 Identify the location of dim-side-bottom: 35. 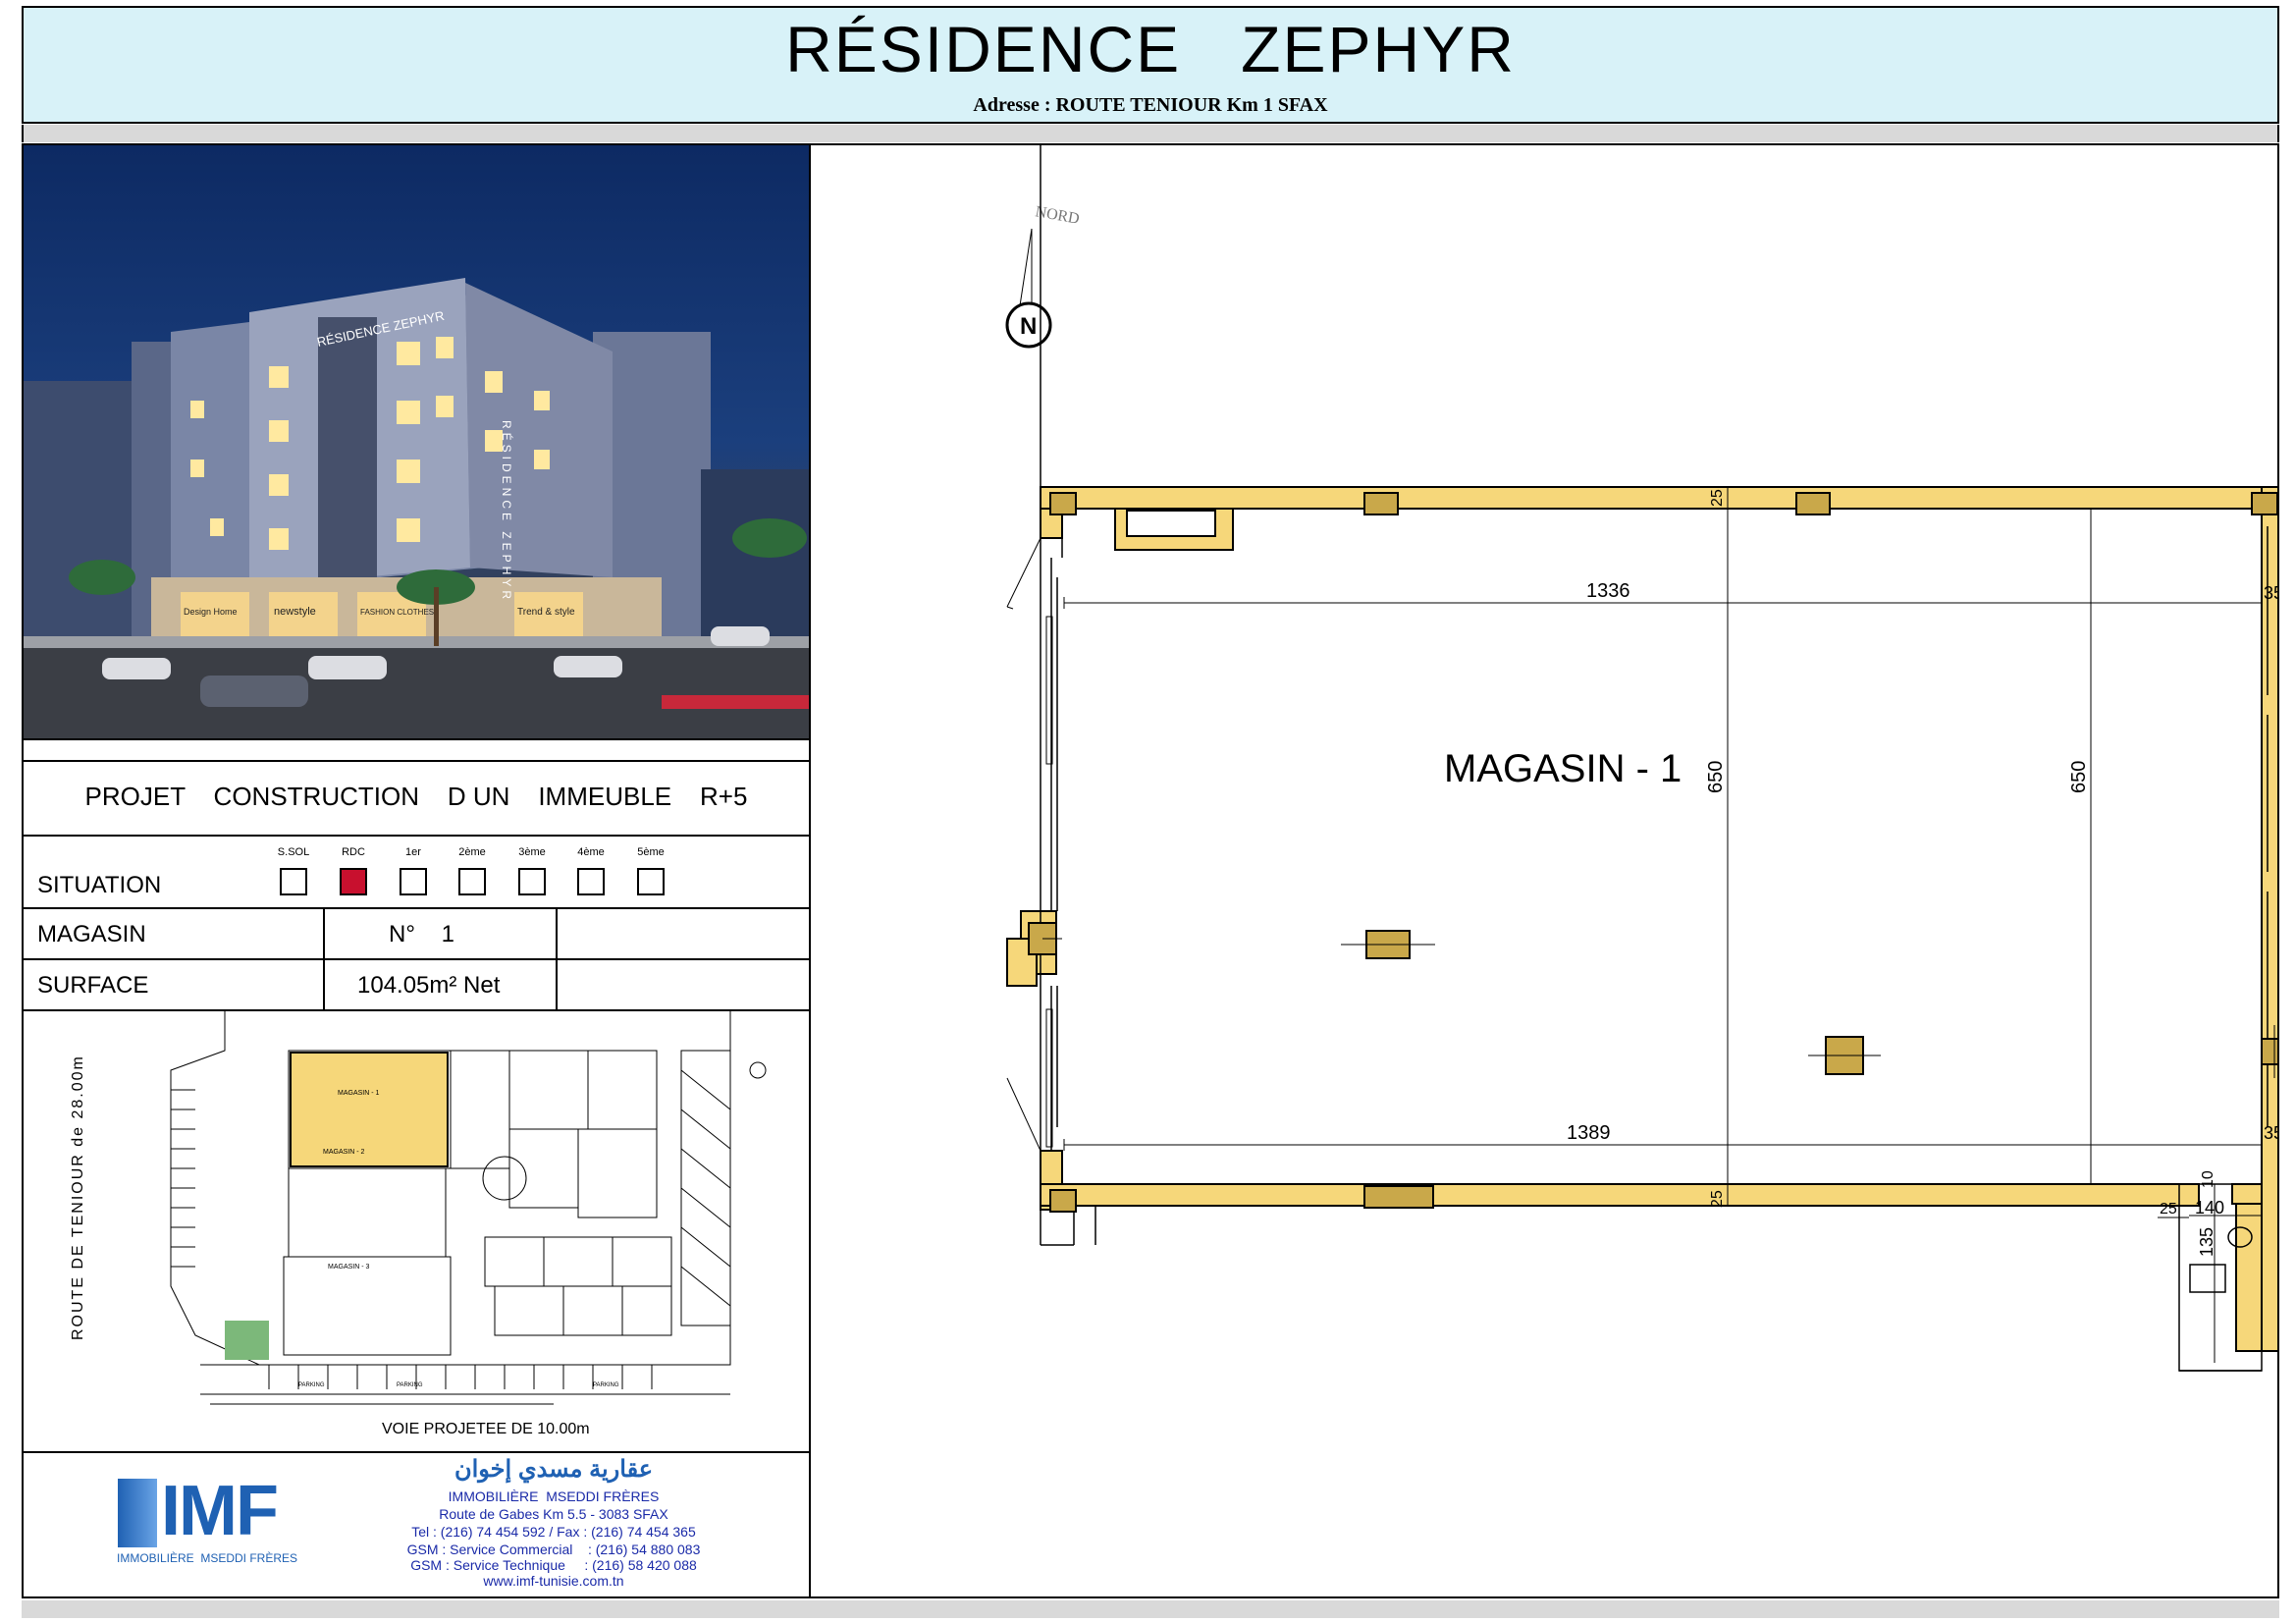
(2271, 1133).